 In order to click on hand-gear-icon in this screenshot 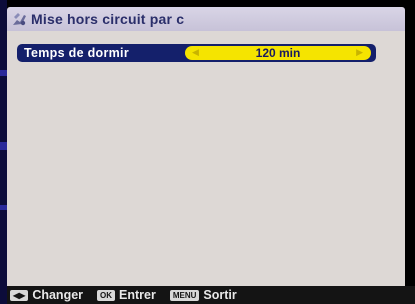, I will do `click(19, 19)`.